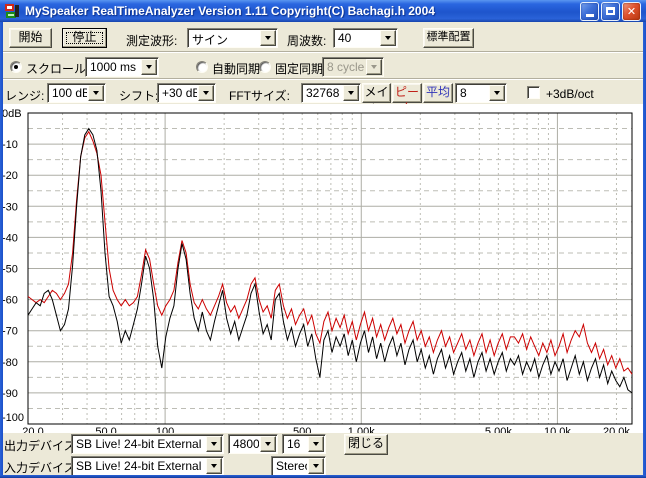 The height and width of the screenshot is (478, 646). I want to click on fft-size-select: 32768, so click(331, 93).